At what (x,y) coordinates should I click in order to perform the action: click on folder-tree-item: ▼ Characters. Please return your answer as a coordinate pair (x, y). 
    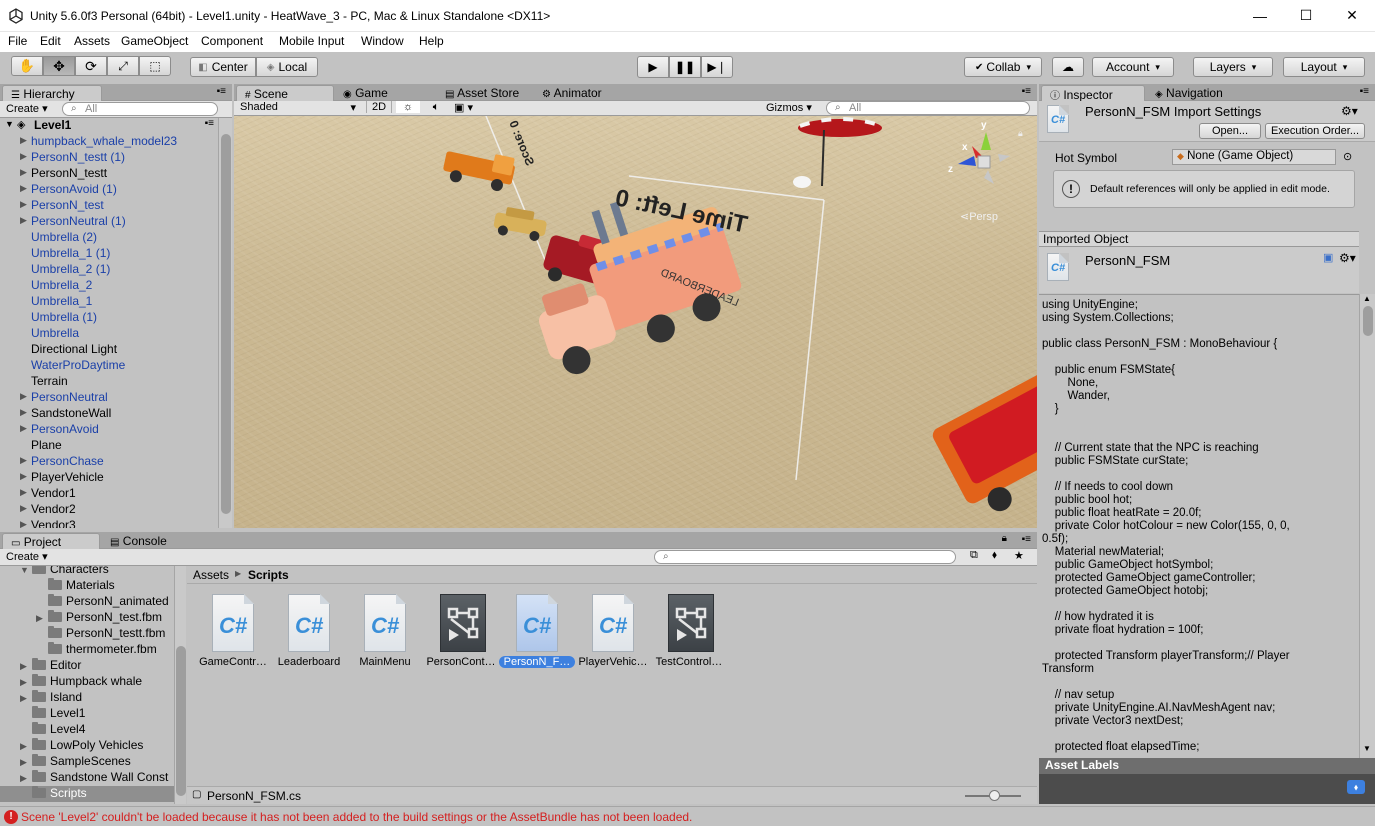
    Looking at the image, I should click on (87, 572).